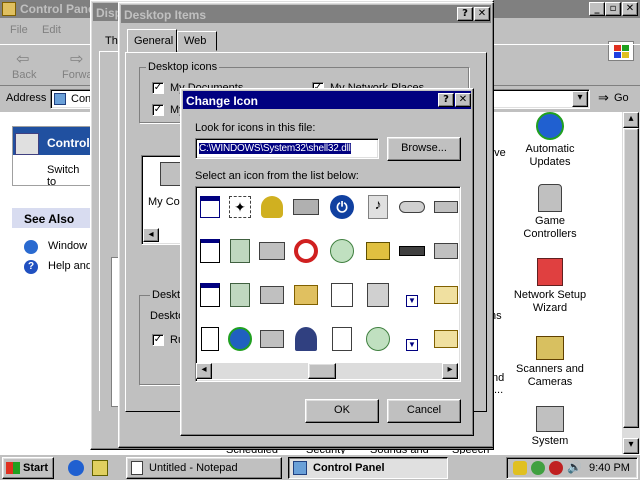  Describe the element at coordinates (51, 30) in the screenshot. I see `menu-edit: Edit` at that location.